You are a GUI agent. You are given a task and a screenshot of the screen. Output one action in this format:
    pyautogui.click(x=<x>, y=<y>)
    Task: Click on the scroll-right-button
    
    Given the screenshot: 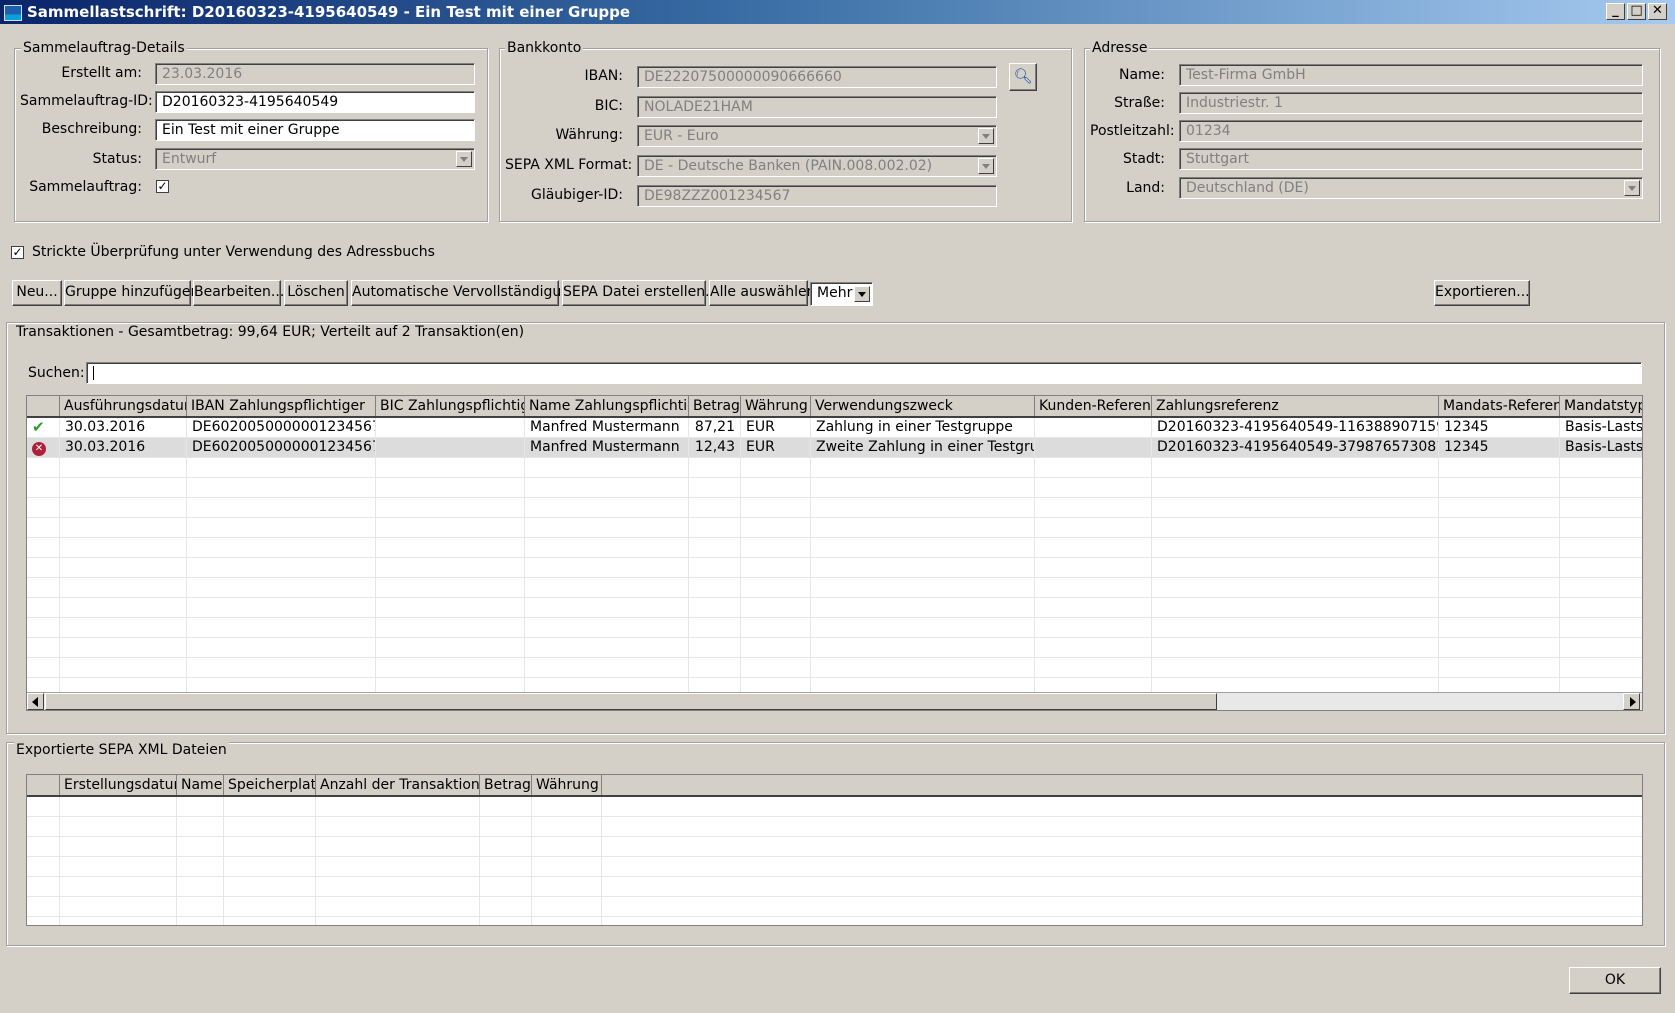 What is the action you would take?
    pyautogui.click(x=1631, y=701)
    